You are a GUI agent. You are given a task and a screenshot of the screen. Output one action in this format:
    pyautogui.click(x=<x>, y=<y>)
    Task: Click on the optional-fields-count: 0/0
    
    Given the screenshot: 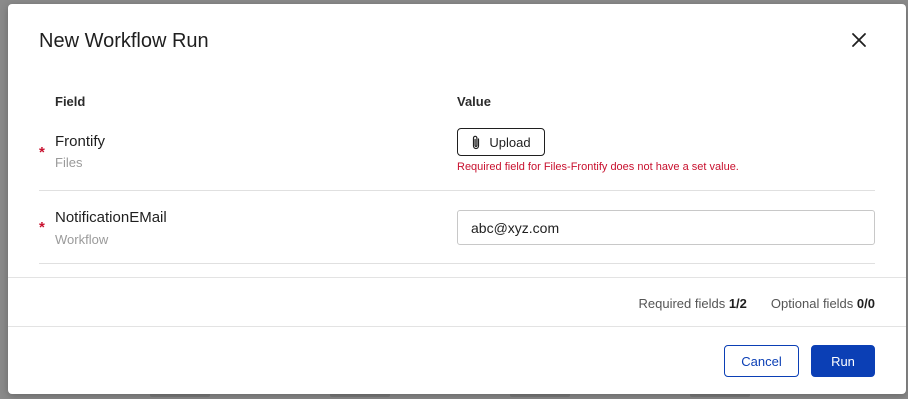 What is the action you would take?
    pyautogui.click(x=865, y=303)
    